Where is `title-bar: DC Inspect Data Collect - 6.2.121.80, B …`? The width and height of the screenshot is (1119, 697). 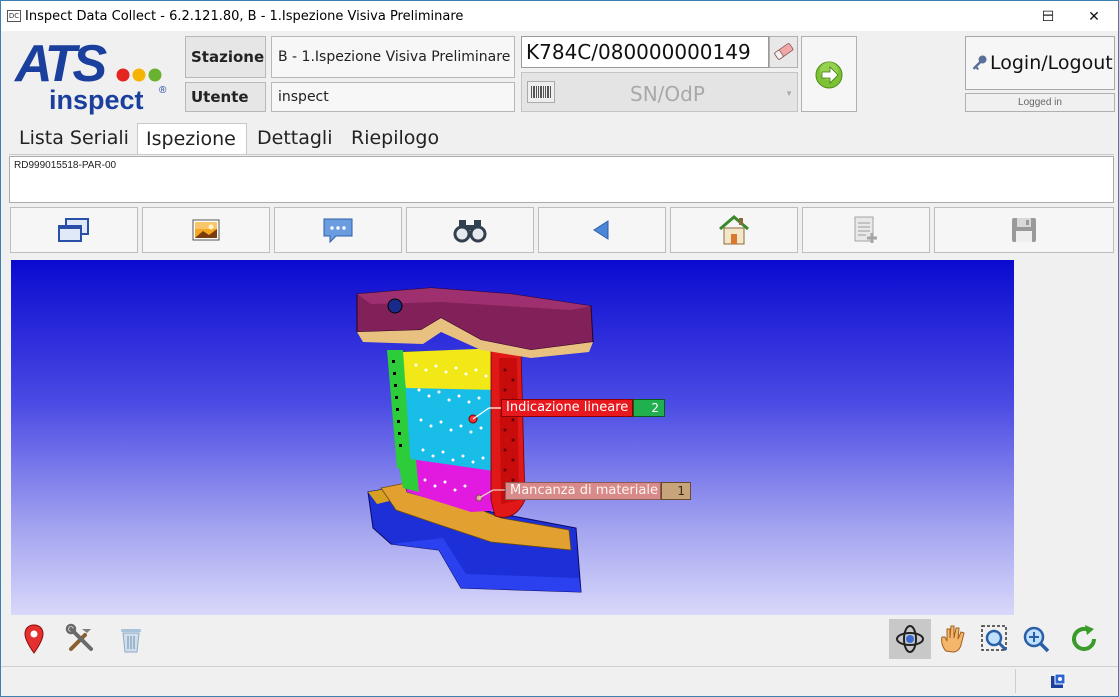 title-bar: DC Inspect Data Collect - 6.2.121.80, B … is located at coordinates (559, 16).